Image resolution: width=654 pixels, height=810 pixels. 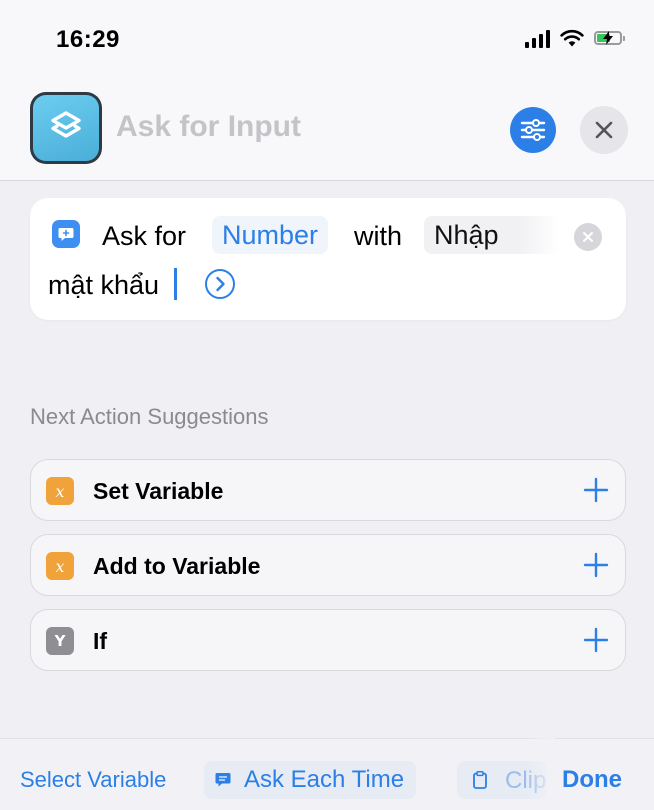 What do you see at coordinates (158, 491) in the screenshot?
I see `suggestion-label: Set Variable` at bounding box center [158, 491].